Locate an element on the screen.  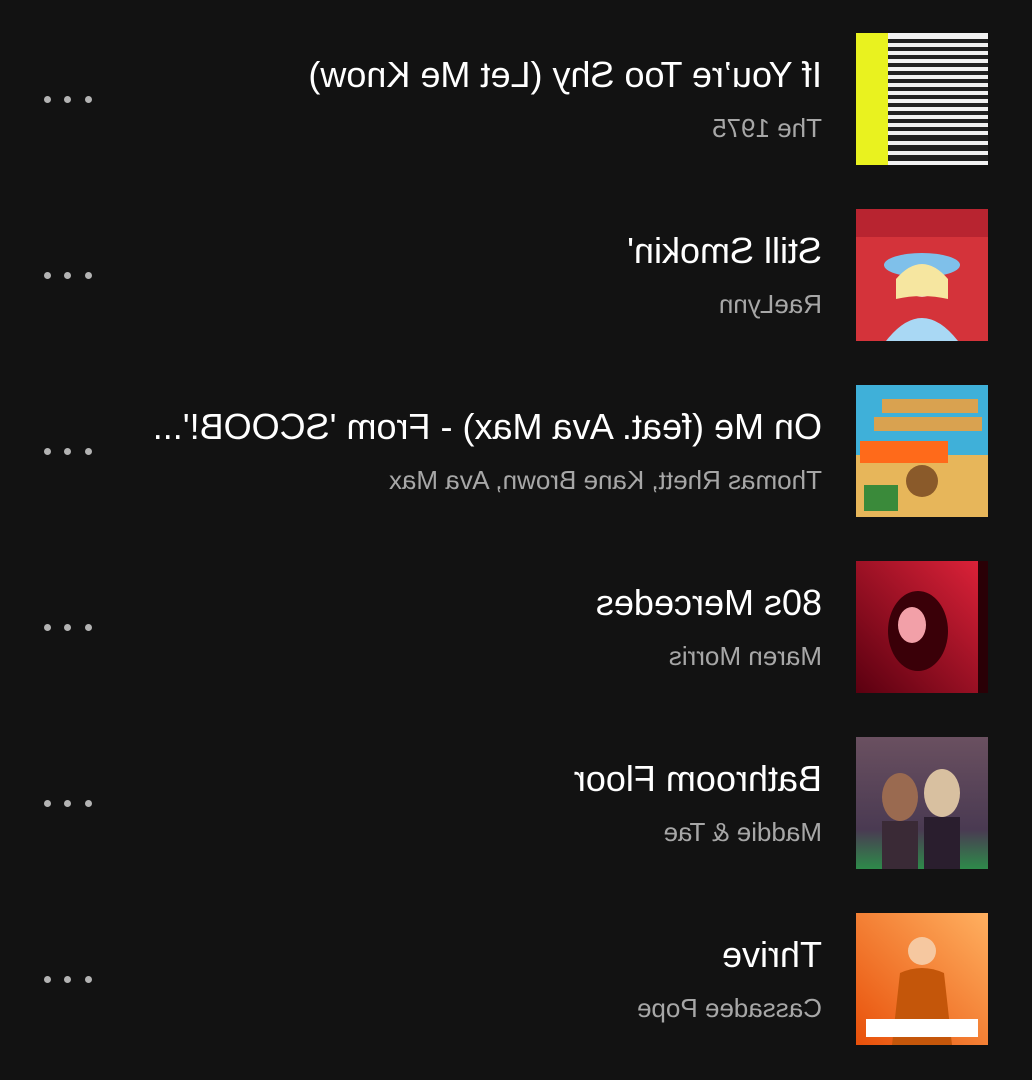
track-artist: The 1975 is located at coordinates (767, 128).